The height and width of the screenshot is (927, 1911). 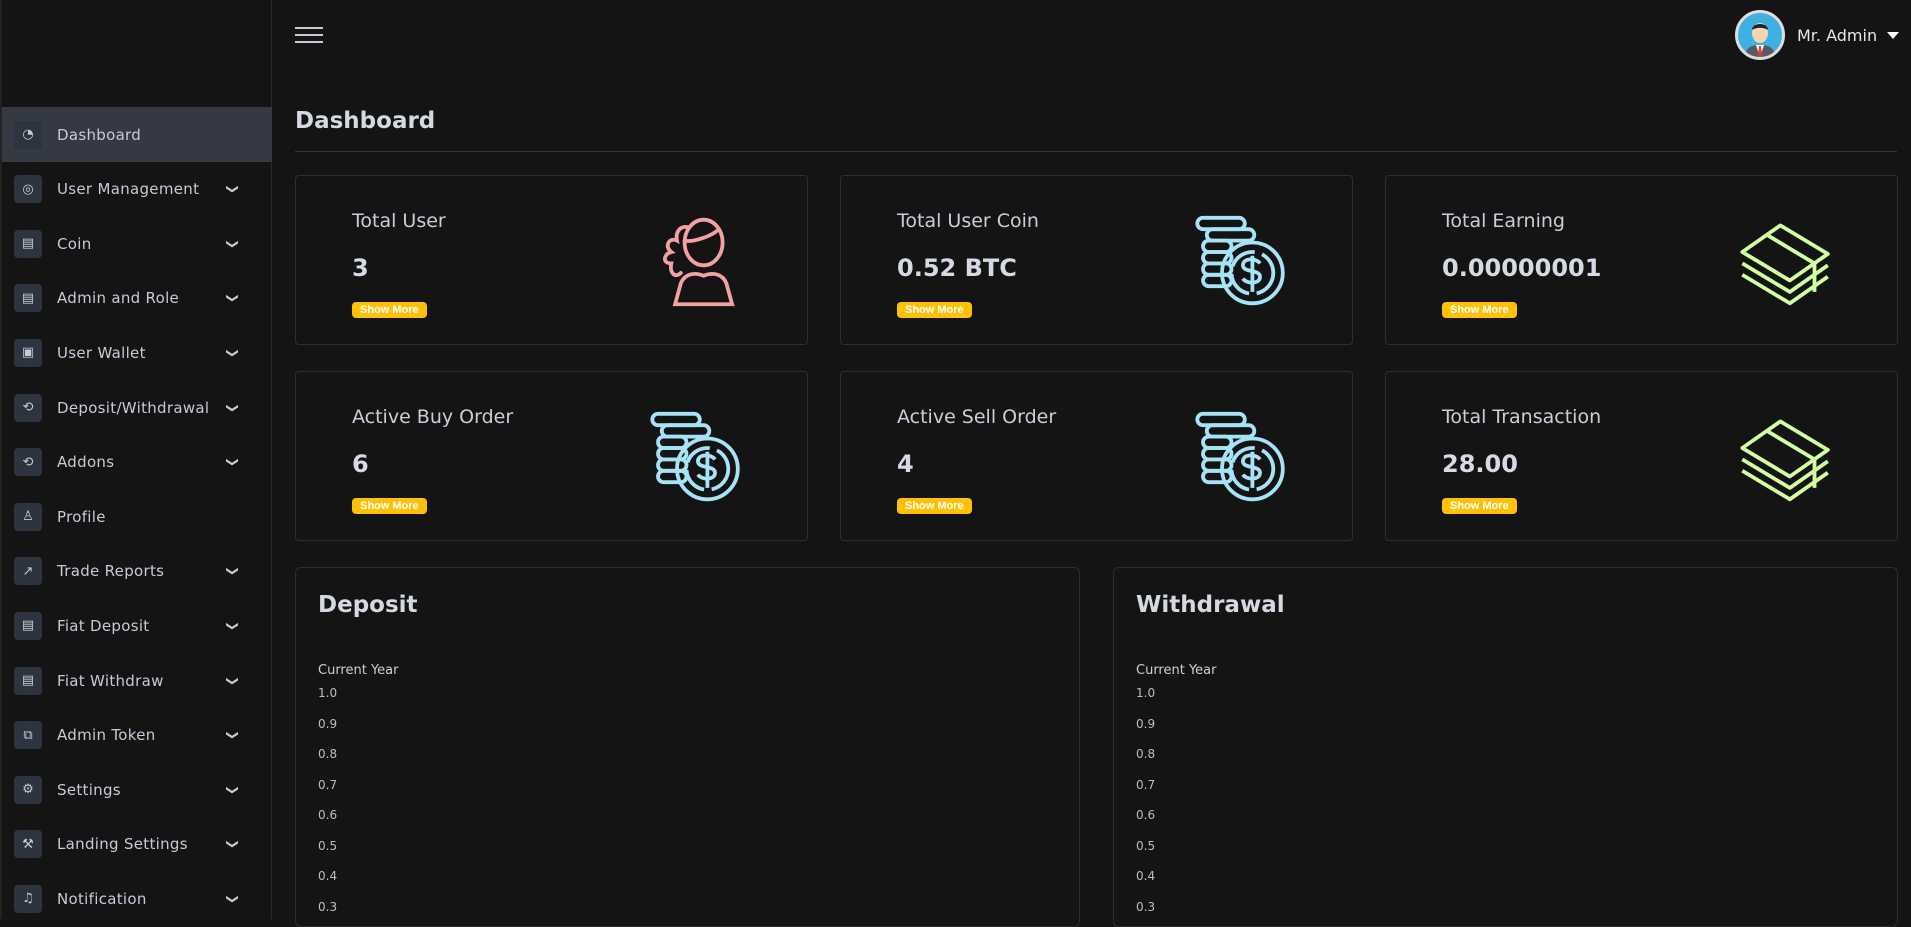 I want to click on user-circle-icon: ◎, so click(x=28, y=189).